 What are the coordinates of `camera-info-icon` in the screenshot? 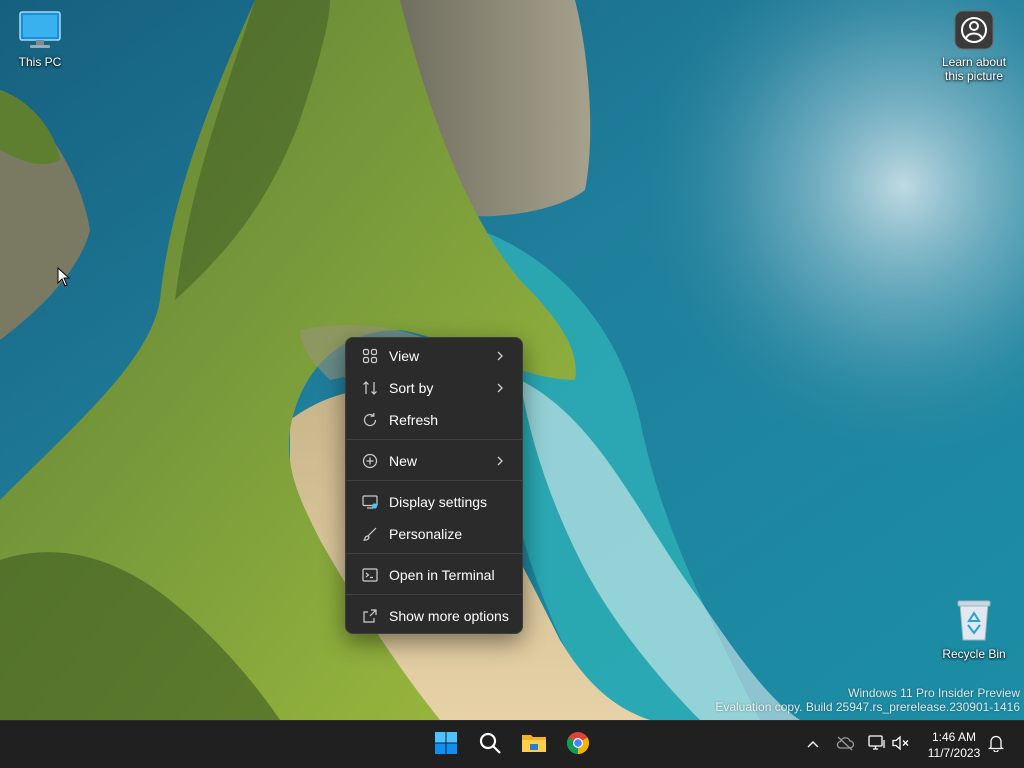 It's located at (974, 31).